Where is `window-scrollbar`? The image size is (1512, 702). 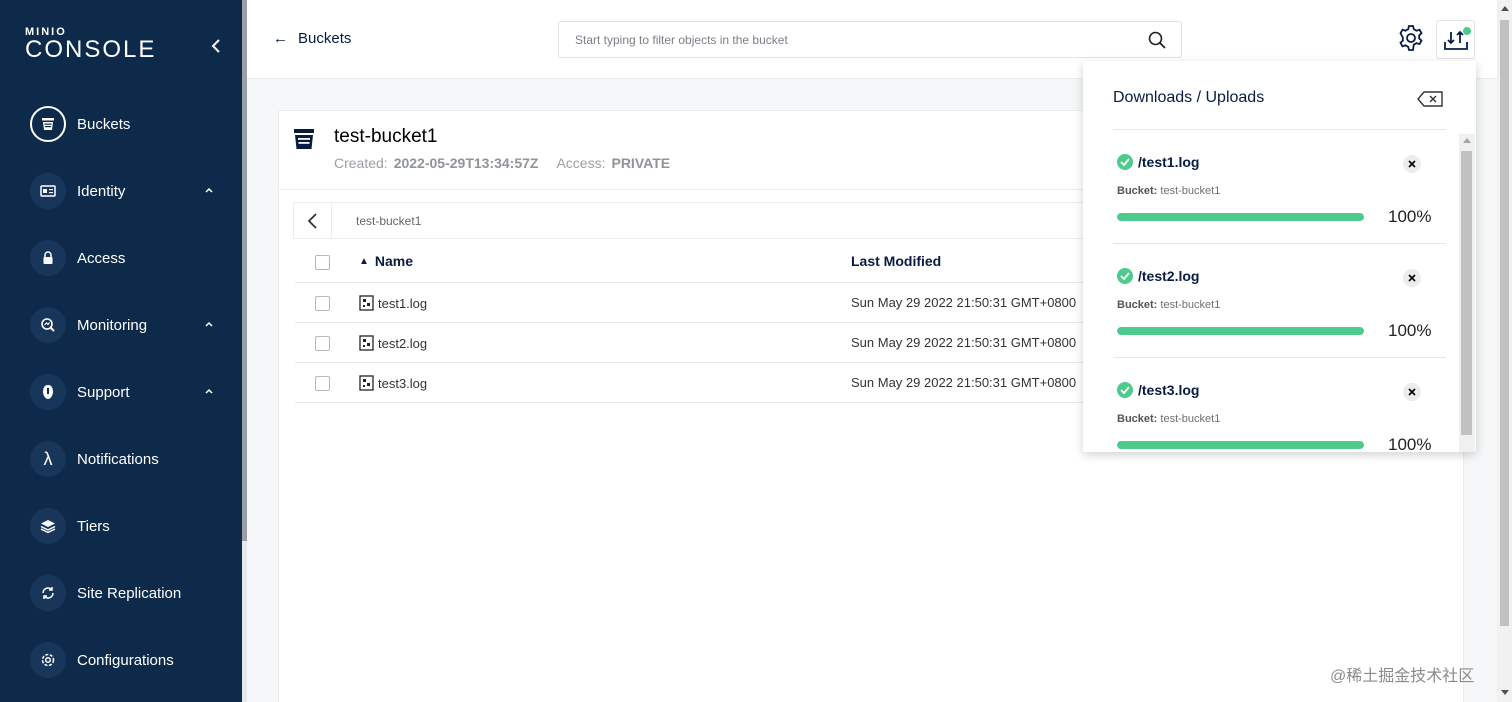 window-scrollbar is located at coordinates (1504, 351).